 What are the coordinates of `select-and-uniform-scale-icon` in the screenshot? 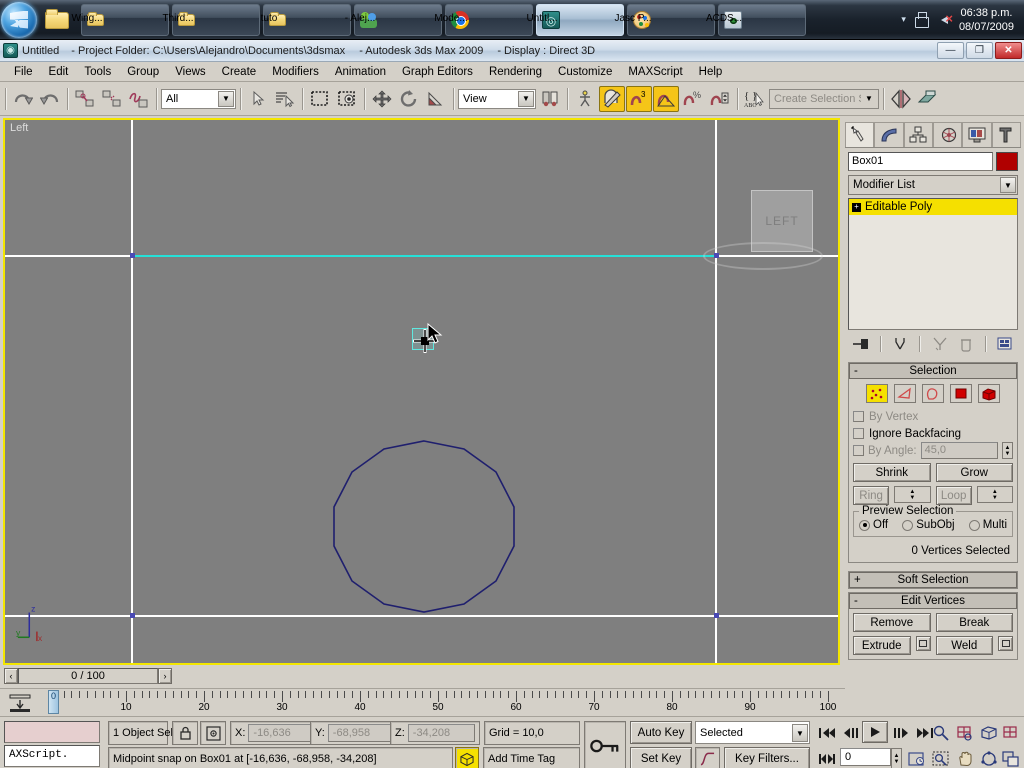 It's located at (436, 99).